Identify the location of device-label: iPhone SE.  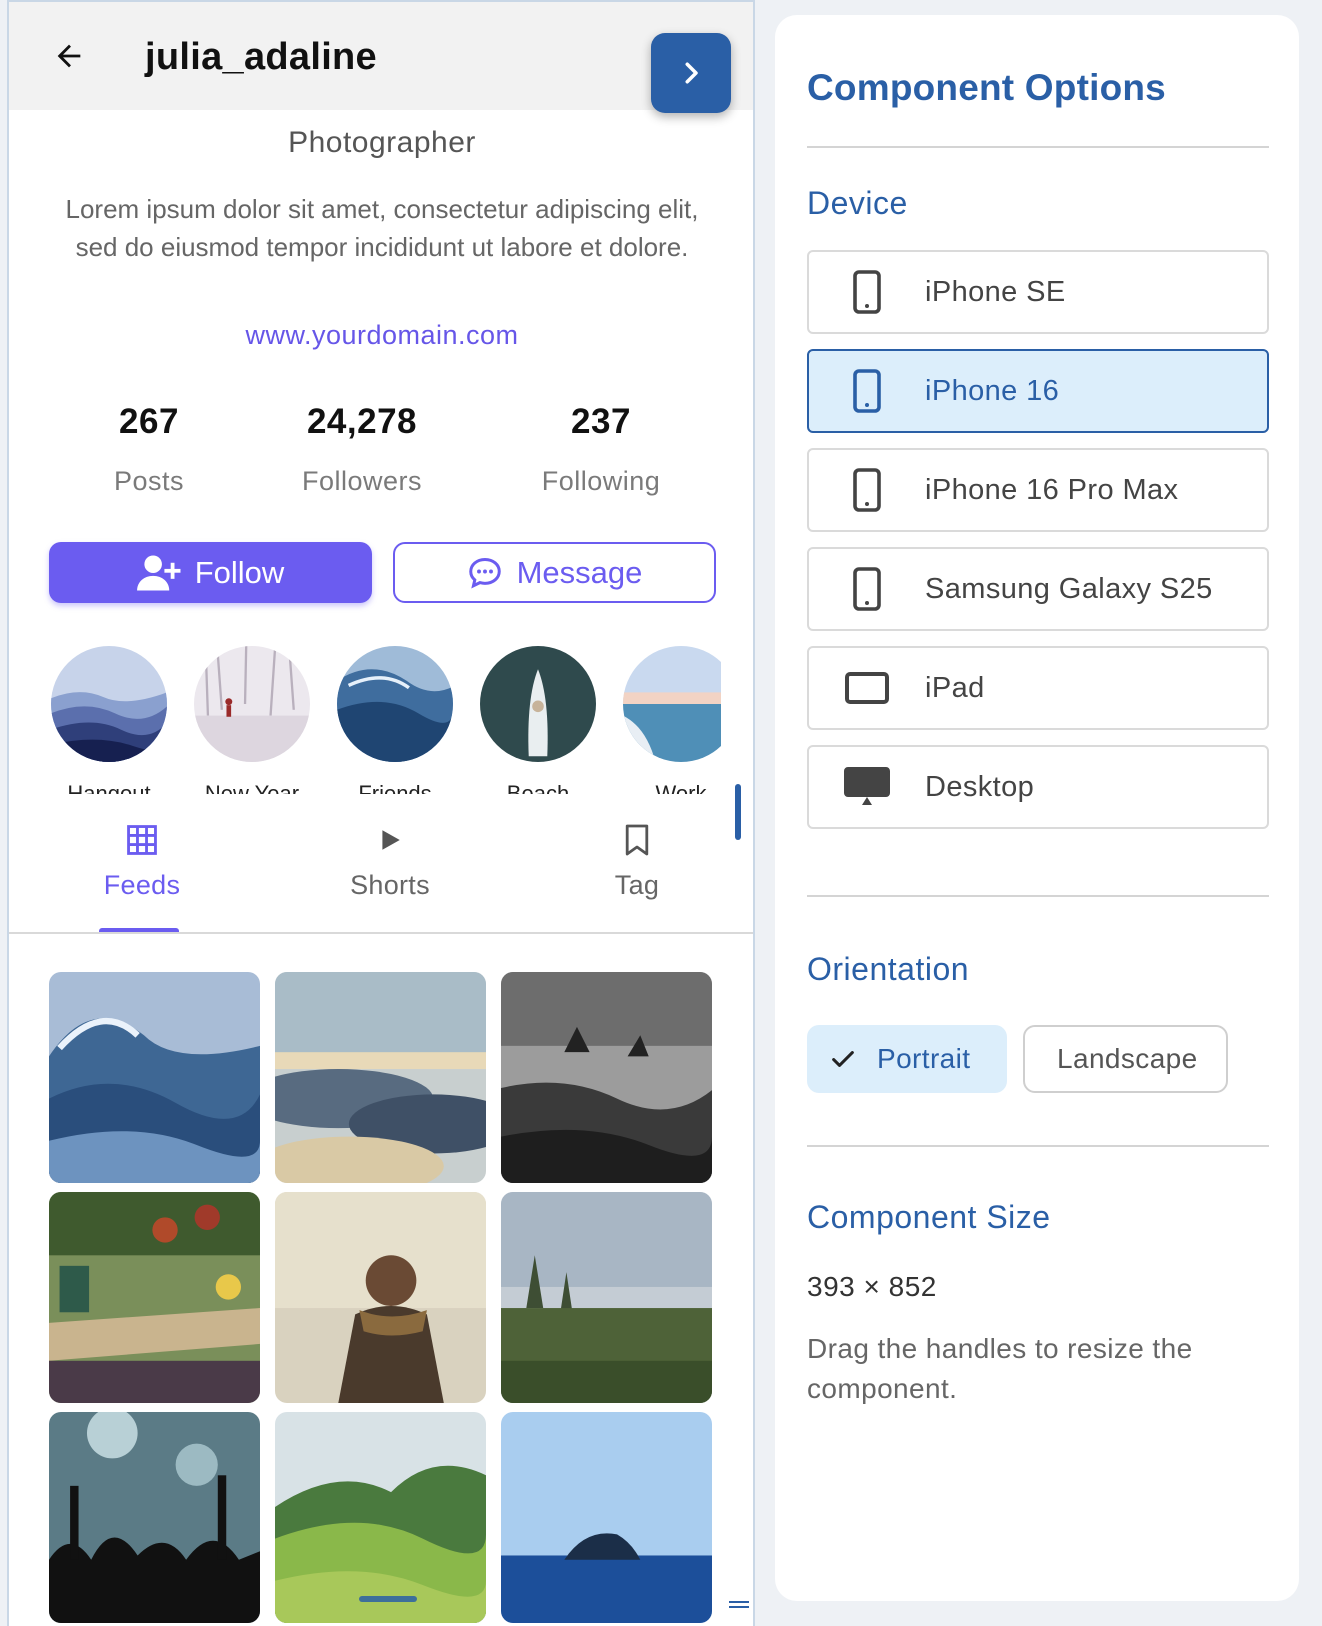
(995, 291).